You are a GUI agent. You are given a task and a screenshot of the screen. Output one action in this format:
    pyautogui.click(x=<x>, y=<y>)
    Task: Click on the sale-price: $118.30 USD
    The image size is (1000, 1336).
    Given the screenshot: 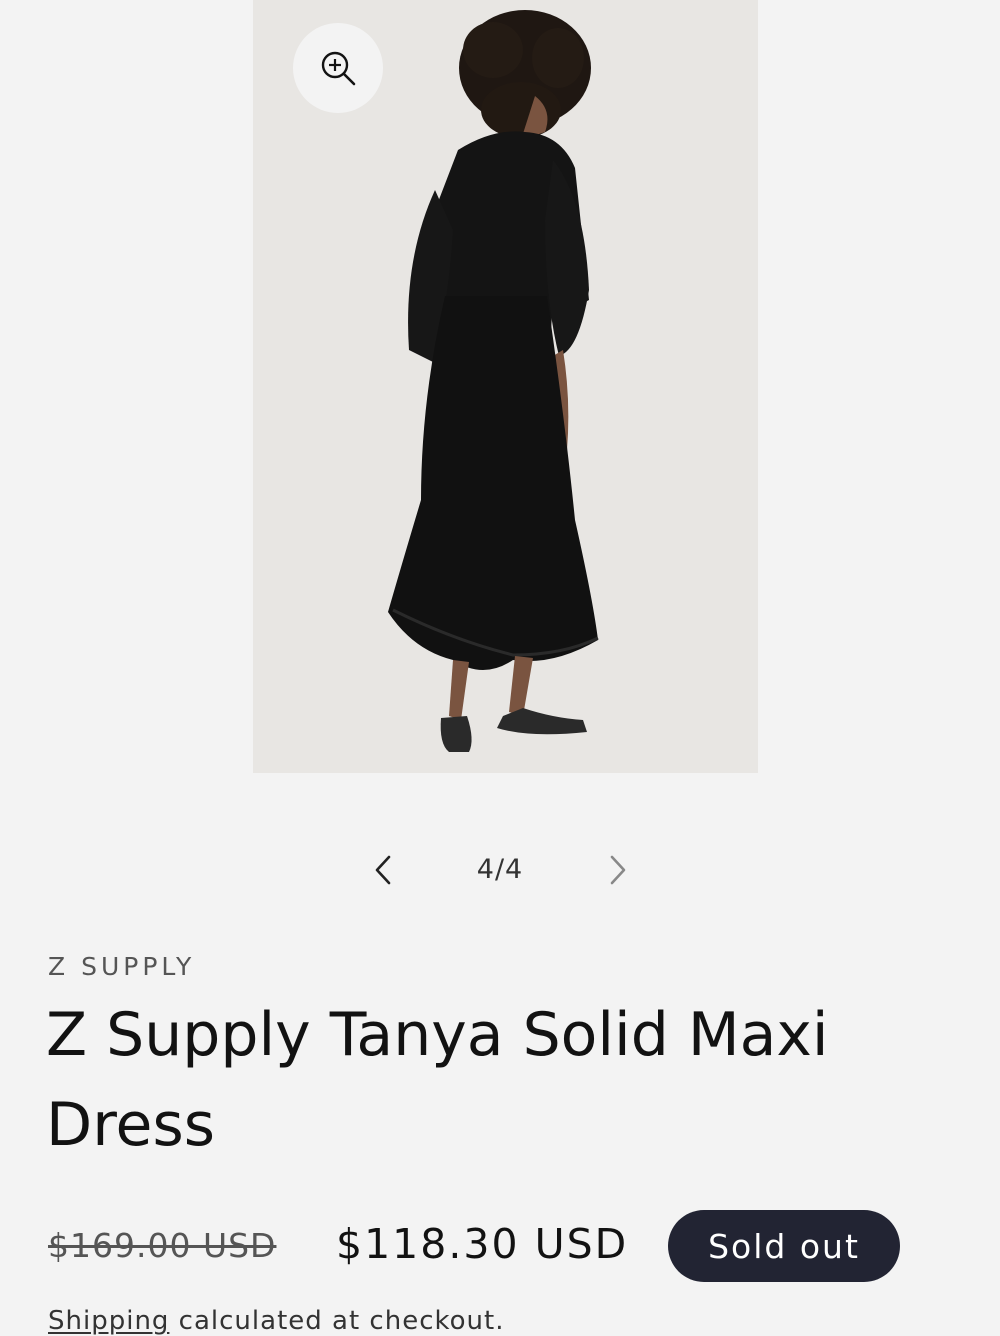 What is the action you would take?
    pyautogui.click(x=482, y=1244)
    